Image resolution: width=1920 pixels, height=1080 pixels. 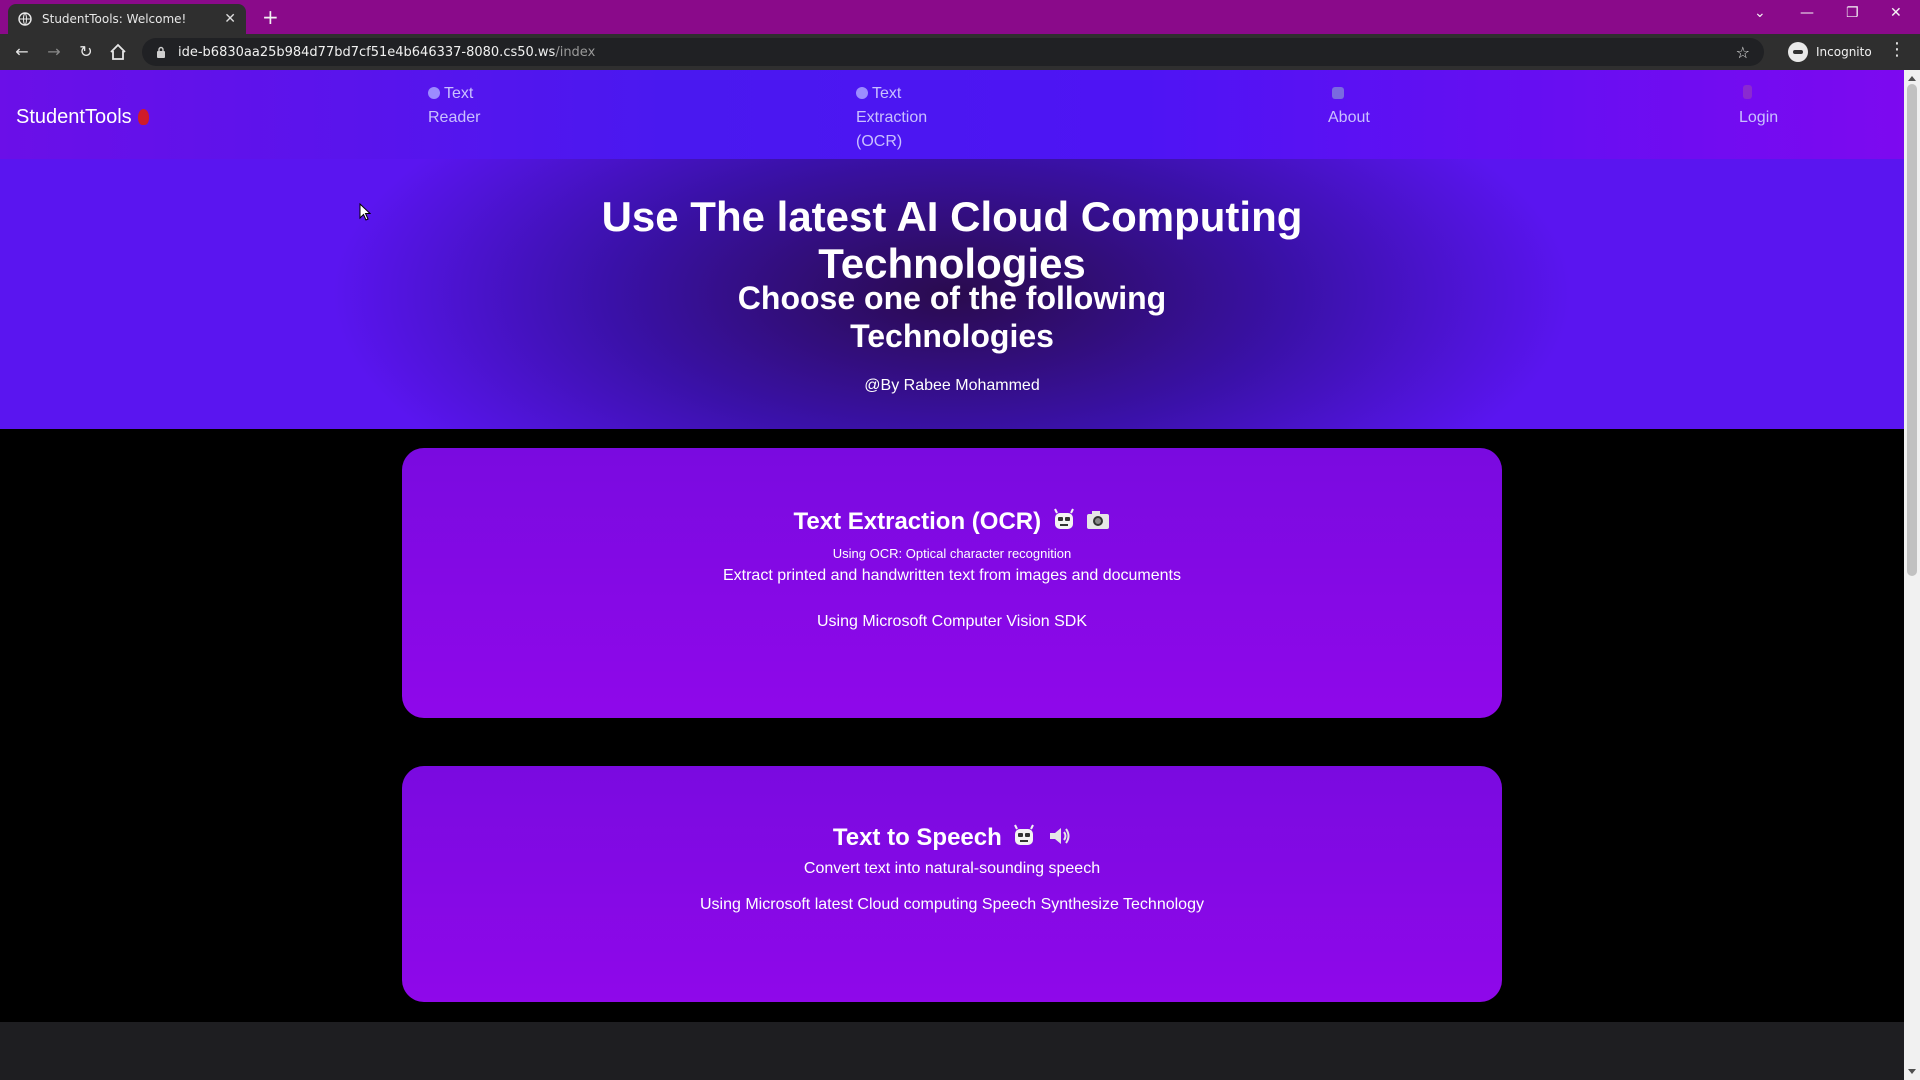 What do you see at coordinates (952, 216) in the screenshot?
I see `hero-title-line1: Use The latest AI Cloud Computing` at bounding box center [952, 216].